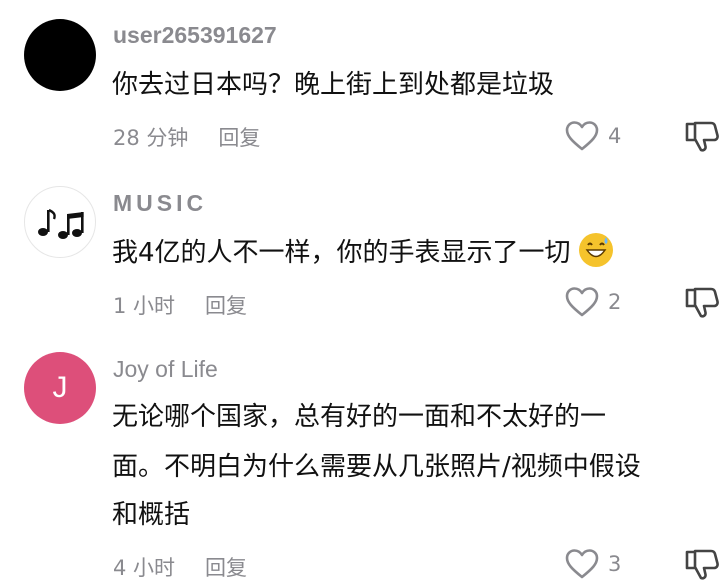 The height and width of the screenshot is (586, 726). What do you see at coordinates (376, 467) in the screenshot?
I see `comment-text-line: 面。不明白为什么需要从几张照片/视频中假设` at bounding box center [376, 467].